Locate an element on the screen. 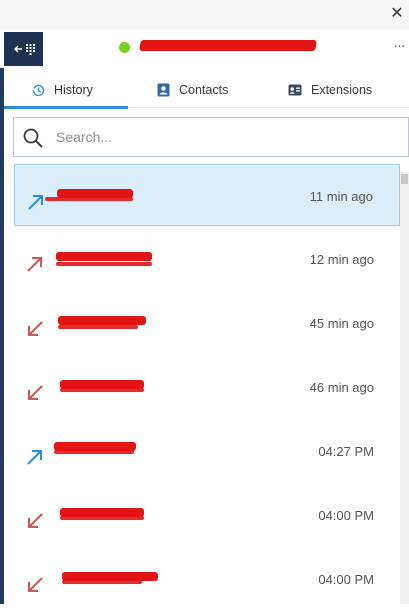  redacted-user-name is located at coordinates (228, 45).